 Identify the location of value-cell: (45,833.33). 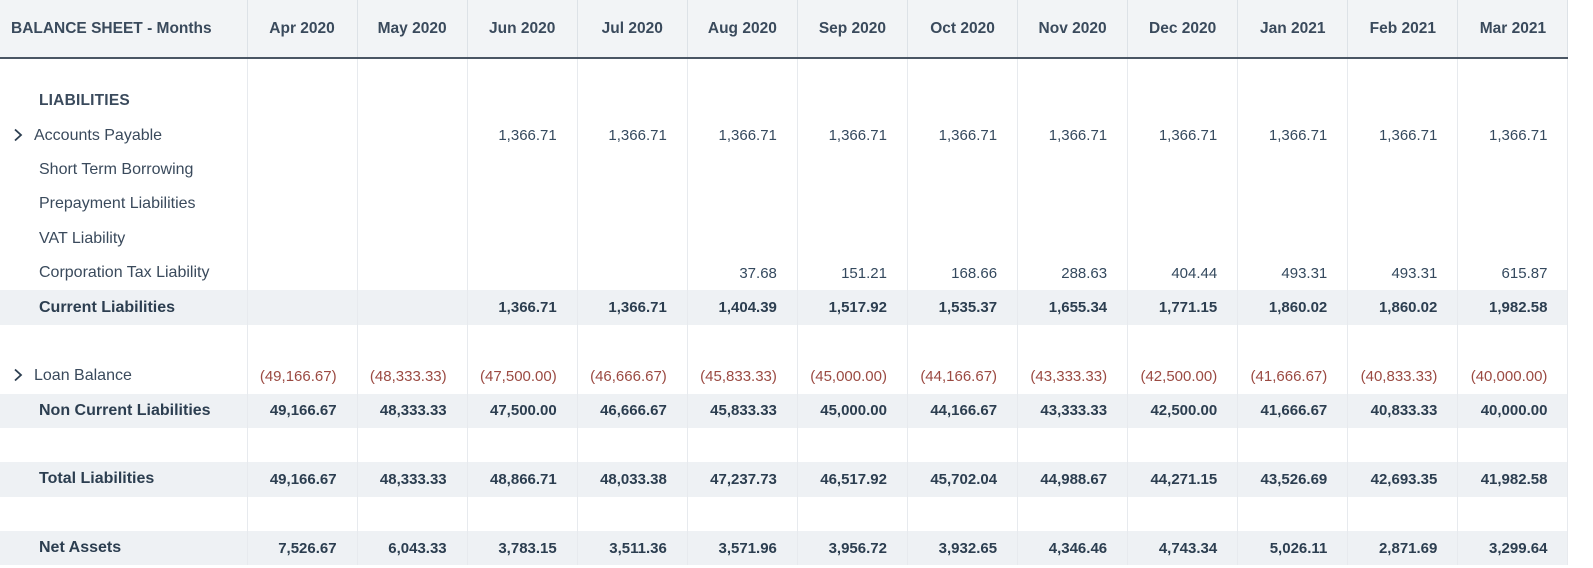
(742, 376).